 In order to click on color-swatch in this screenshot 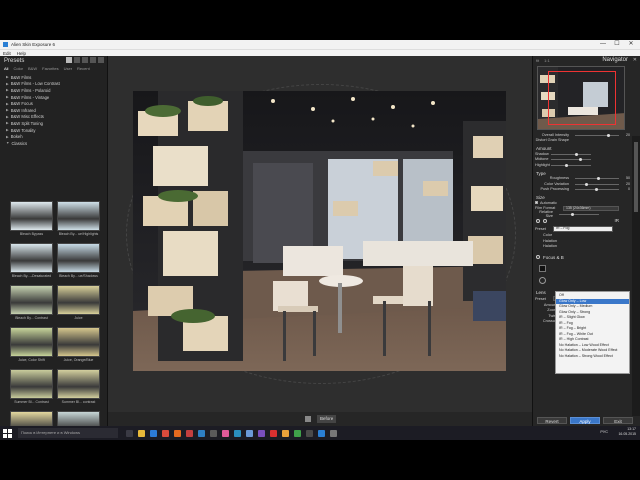, I will do `click(542, 268)`.